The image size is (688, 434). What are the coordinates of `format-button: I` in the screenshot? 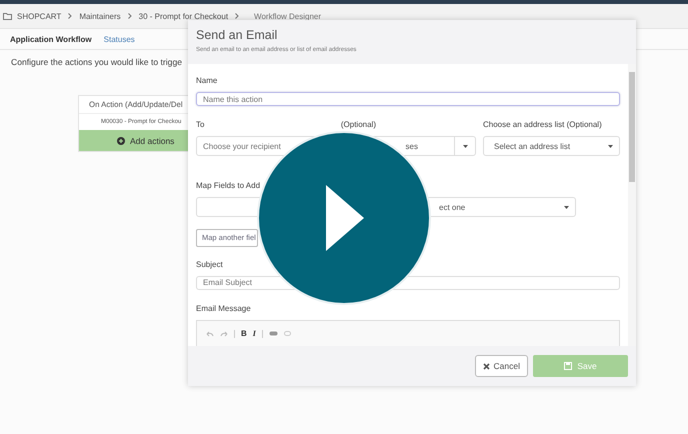 It's located at (254, 333).